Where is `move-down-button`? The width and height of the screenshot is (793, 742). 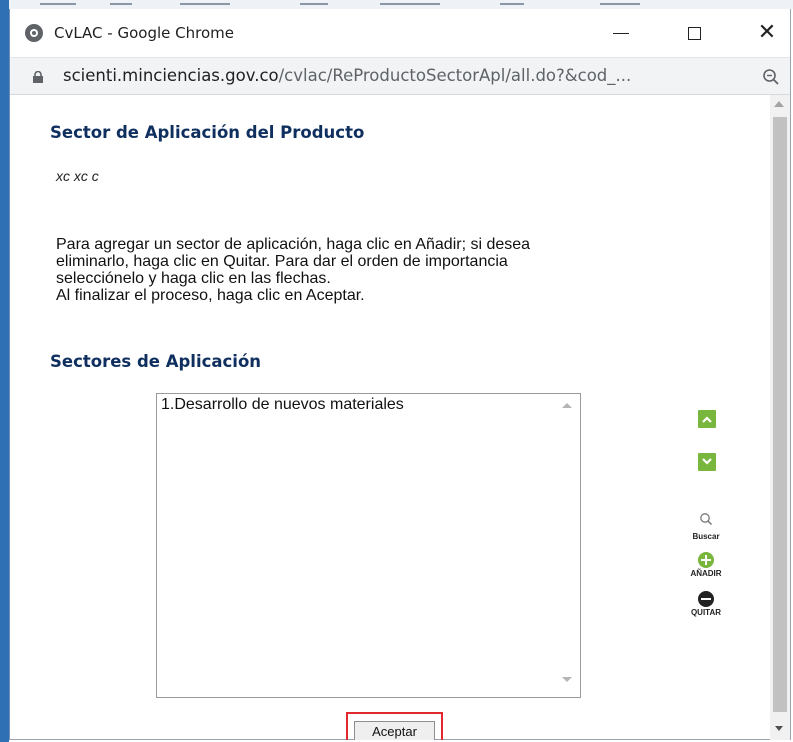
move-down-button is located at coordinates (707, 462).